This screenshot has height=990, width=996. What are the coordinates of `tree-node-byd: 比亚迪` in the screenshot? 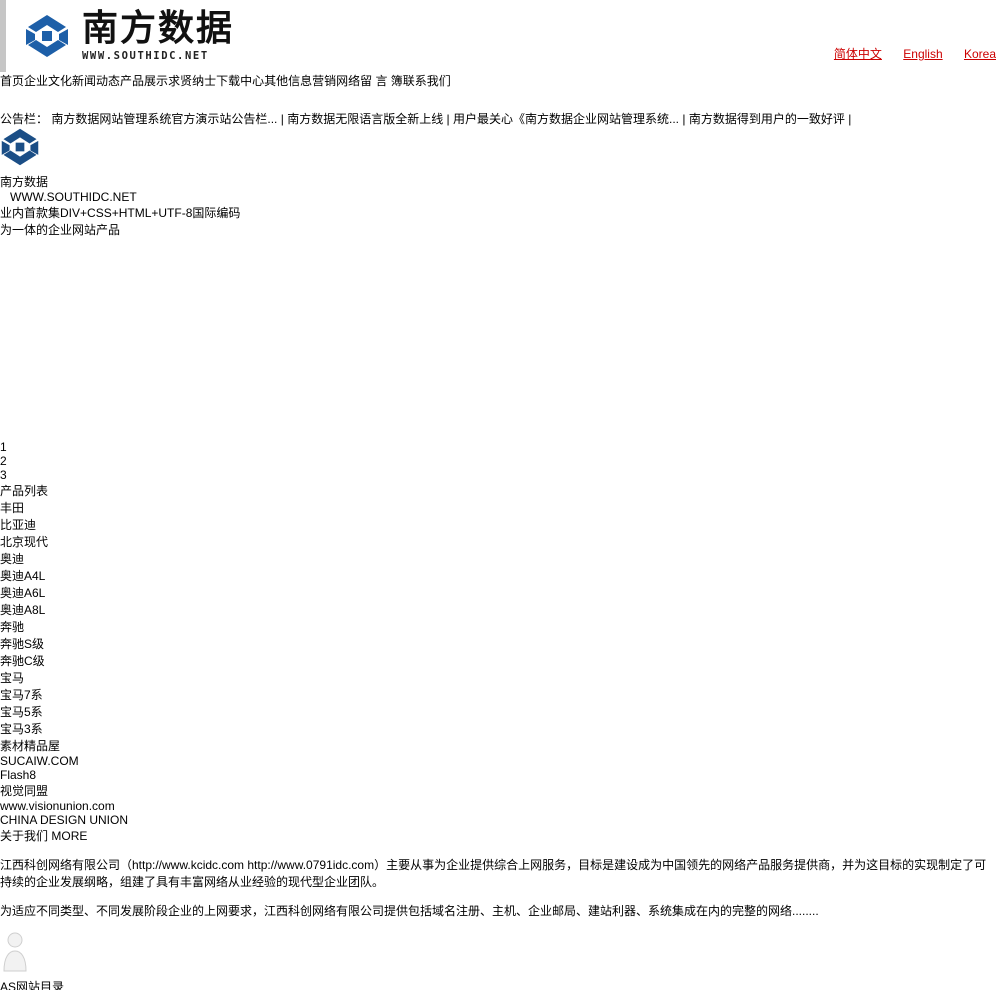 It's located at (498, 524).